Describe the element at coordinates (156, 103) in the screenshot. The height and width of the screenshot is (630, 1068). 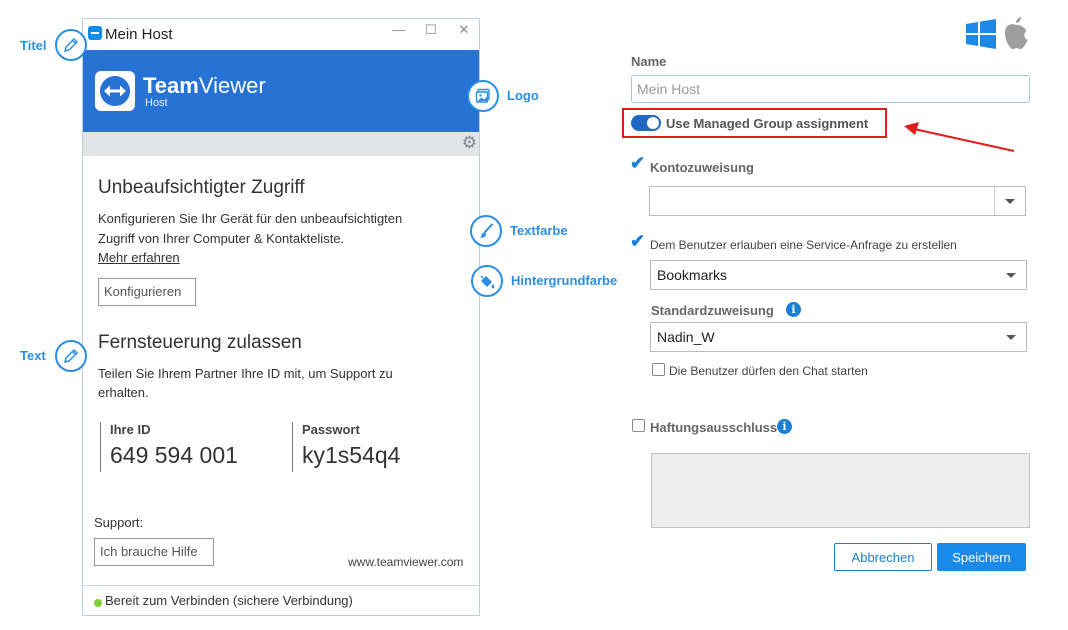
I see `brand-subtitle: Host` at that location.